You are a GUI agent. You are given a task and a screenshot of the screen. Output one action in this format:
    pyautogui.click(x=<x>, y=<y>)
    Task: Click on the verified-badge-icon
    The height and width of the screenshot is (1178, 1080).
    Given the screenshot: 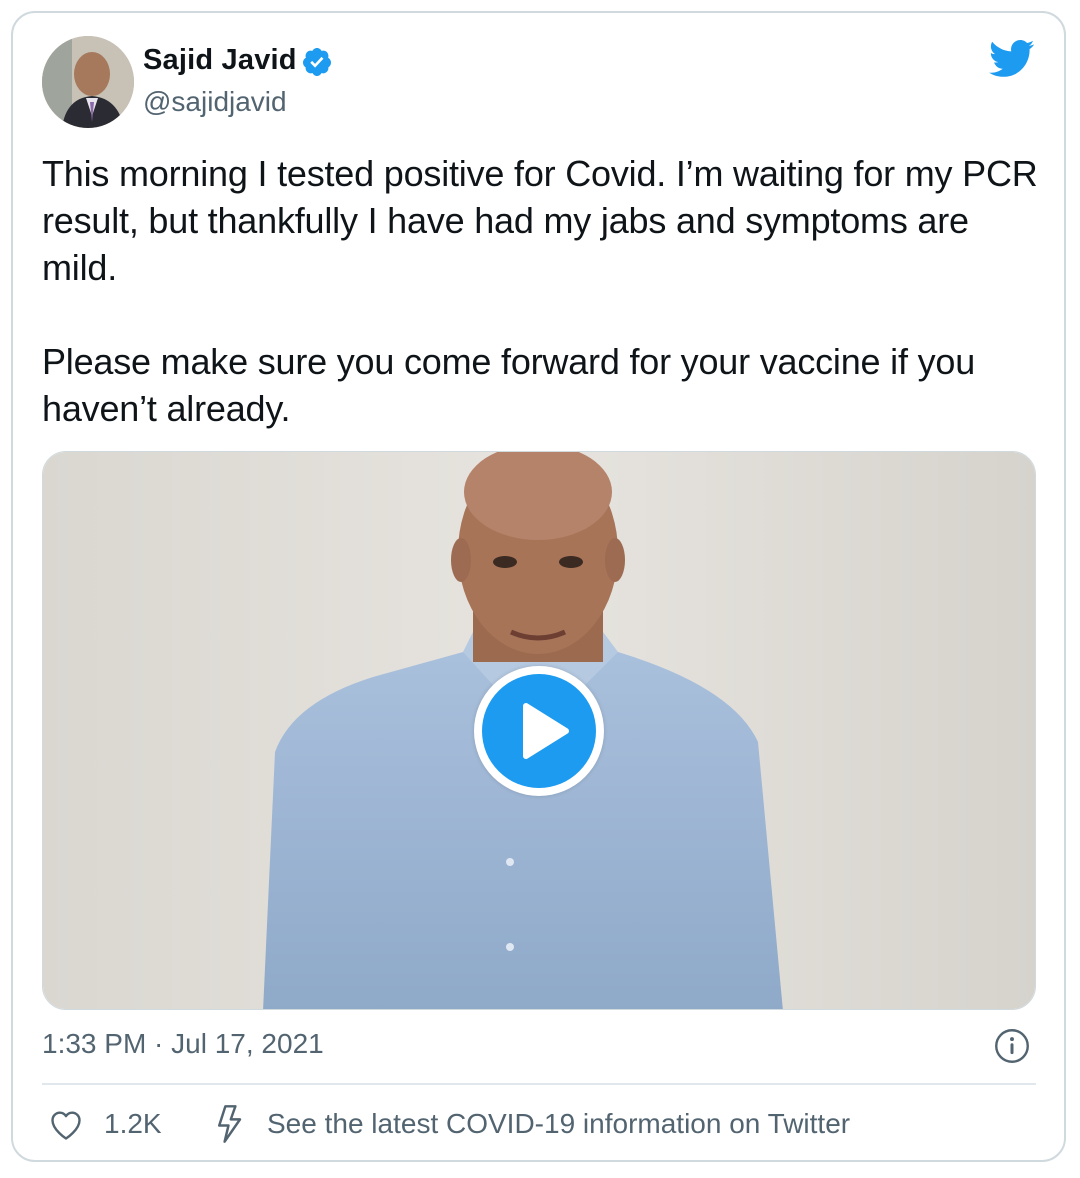 What is the action you would take?
    pyautogui.click(x=317, y=62)
    